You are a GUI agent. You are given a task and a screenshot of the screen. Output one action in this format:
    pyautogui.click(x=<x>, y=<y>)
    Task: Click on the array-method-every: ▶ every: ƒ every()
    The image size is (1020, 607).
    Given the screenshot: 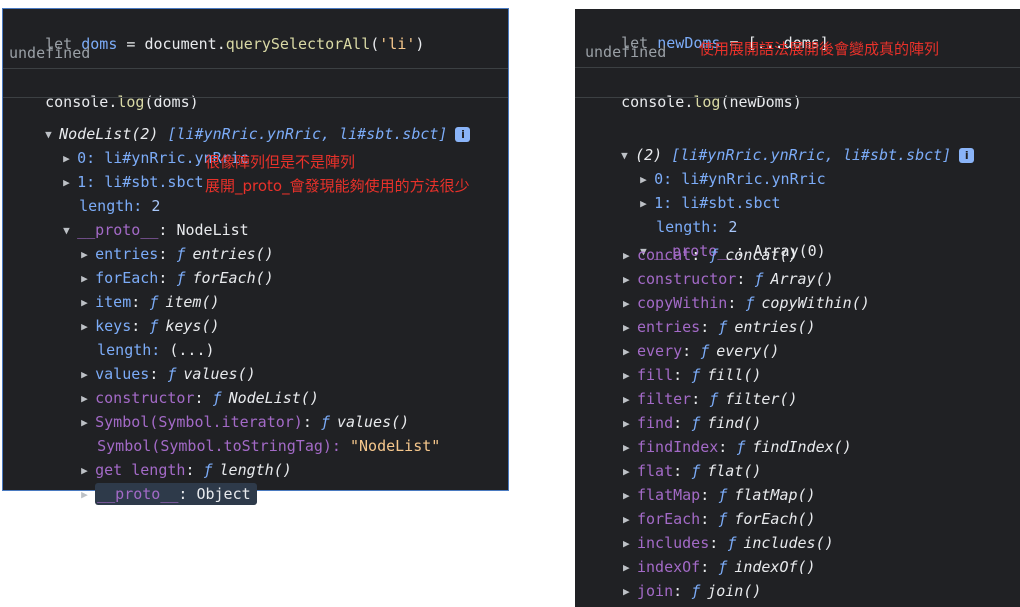 What is the action you would take?
    pyautogui.click(x=701, y=351)
    